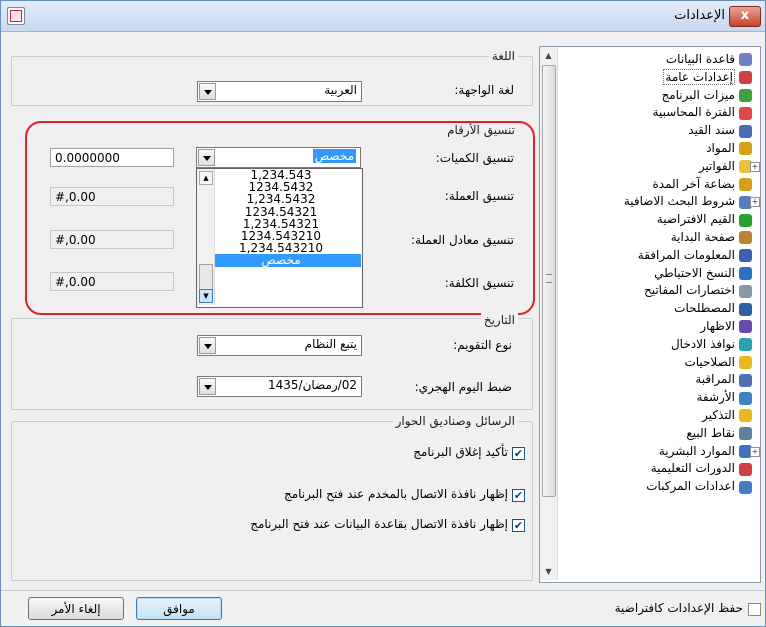 Image resolution: width=766 pixels, height=627 pixels. What do you see at coordinates (704, 308) in the screenshot?
I see `tree-item-label: المصطلحات` at bounding box center [704, 308].